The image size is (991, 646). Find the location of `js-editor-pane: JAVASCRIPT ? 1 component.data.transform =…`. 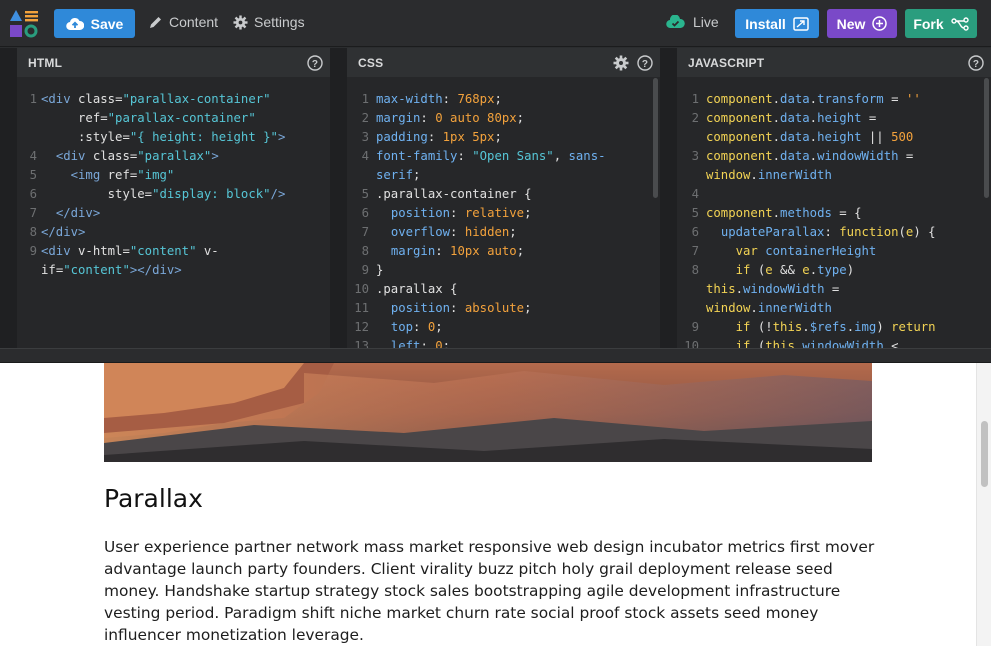

js-editor-pane: JAVASCRIPT ? 1 component.data.transform =… is located at coordinates (834, 198).